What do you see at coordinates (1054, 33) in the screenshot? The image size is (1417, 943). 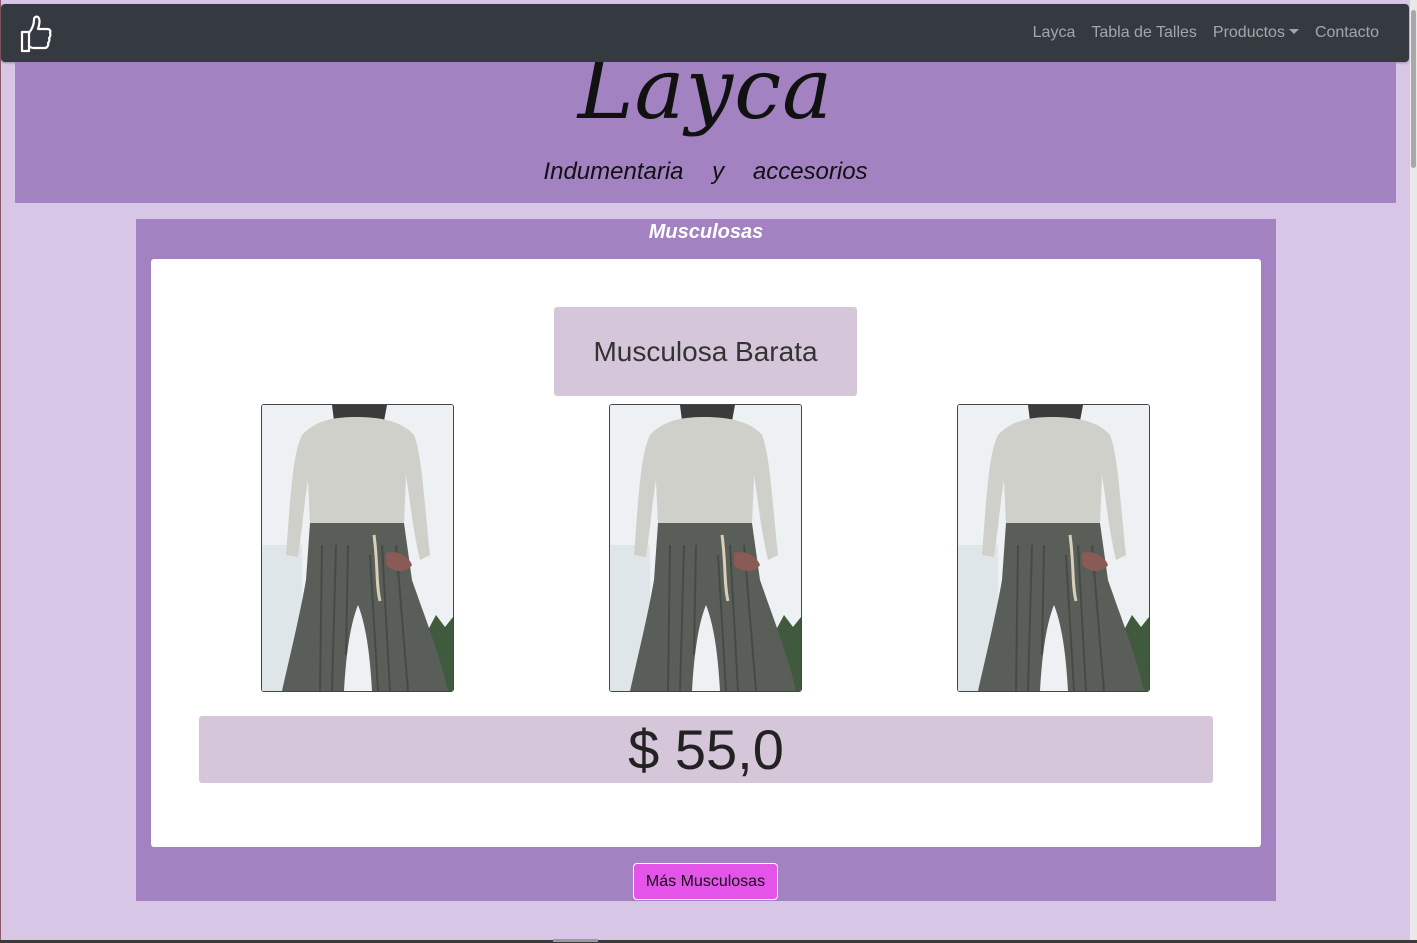 I see `nav-link-layca: Layca` at bounding box center [1054, 33].